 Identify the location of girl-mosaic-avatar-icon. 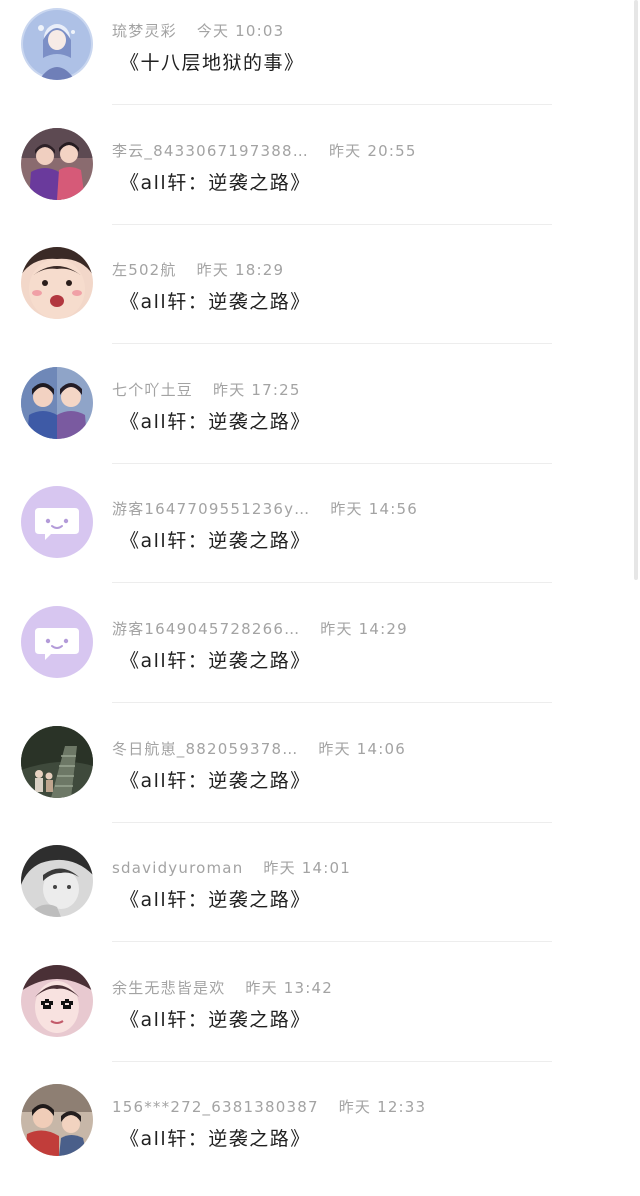
(57, 1000).